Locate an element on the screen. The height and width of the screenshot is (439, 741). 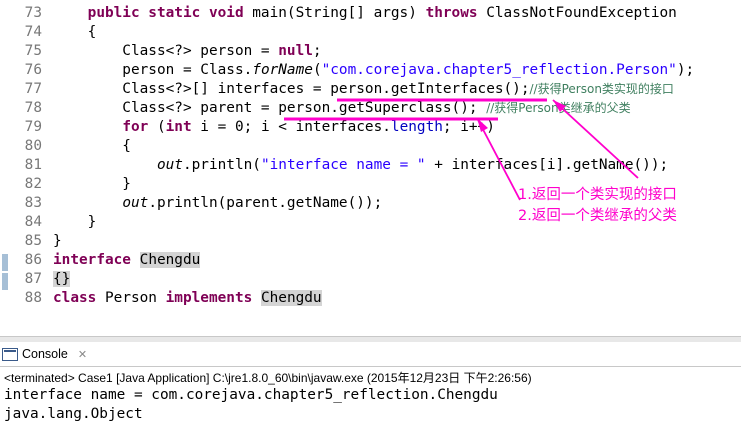
code-text: class Person implements Chengdu is located at coordinates (187, 298).